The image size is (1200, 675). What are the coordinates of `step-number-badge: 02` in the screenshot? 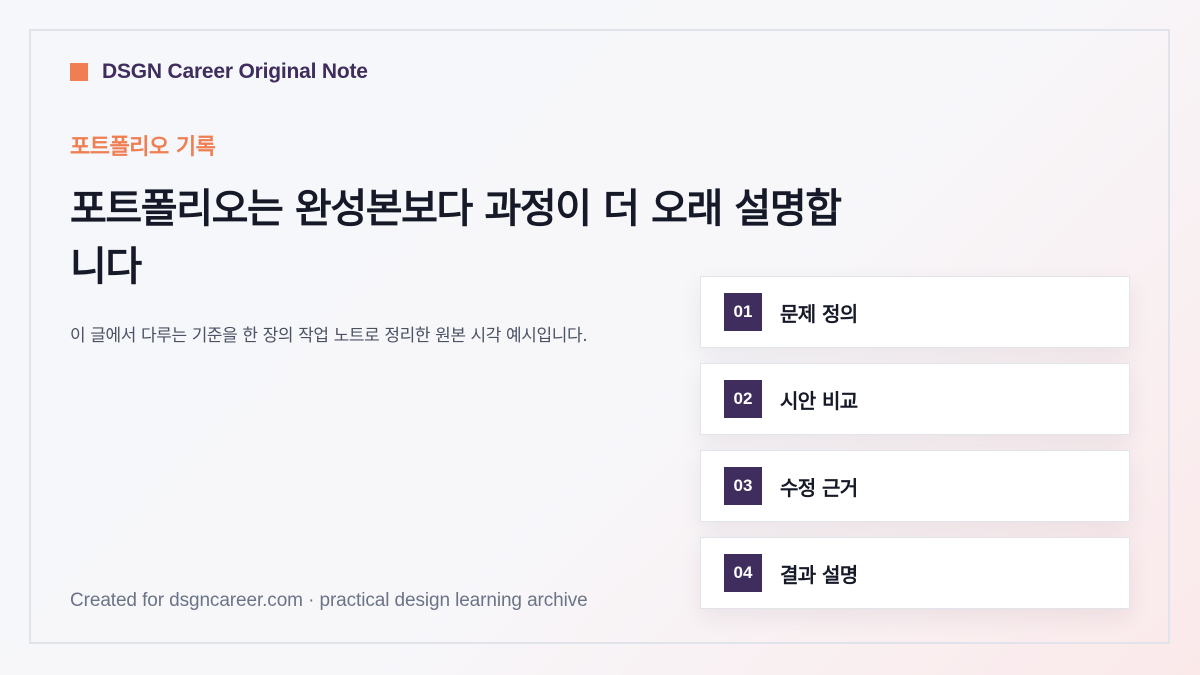 It's located at (743, 399).